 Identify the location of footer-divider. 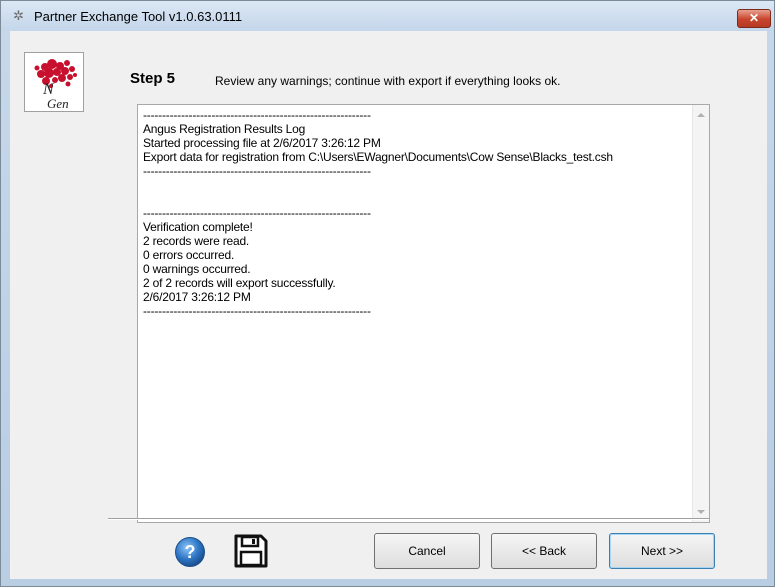
(408, 519).